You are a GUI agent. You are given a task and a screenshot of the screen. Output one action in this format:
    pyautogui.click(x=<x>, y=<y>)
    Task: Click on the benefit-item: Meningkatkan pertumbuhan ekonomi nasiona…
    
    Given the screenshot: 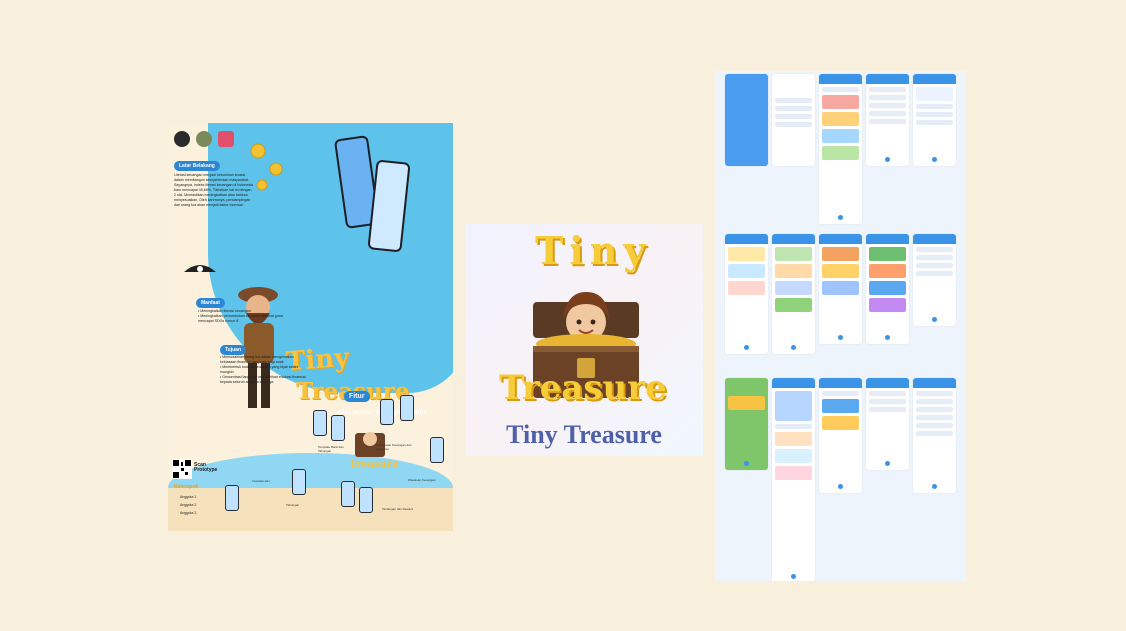 What is the action you would take?
    pyautogui.click(x=241, y=319)
    